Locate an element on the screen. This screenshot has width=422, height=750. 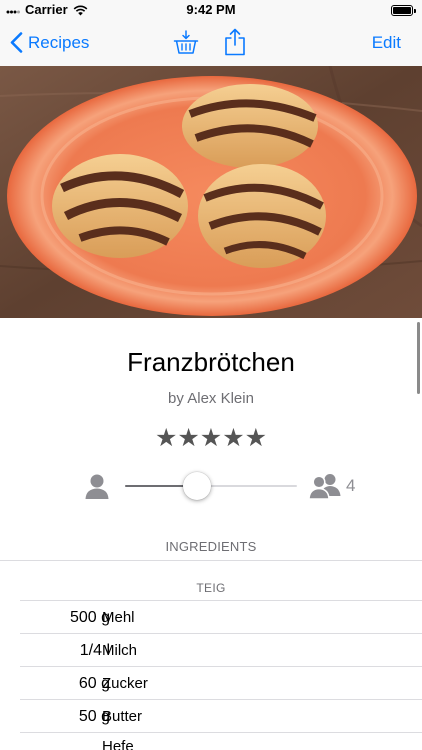
status-bar: Carrier 9:42 PM is located at coordinates (211, 10).